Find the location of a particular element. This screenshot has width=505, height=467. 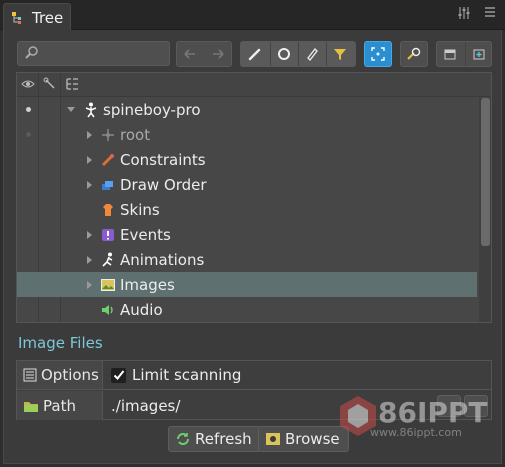

search-input is located at coordinates (93, 53).